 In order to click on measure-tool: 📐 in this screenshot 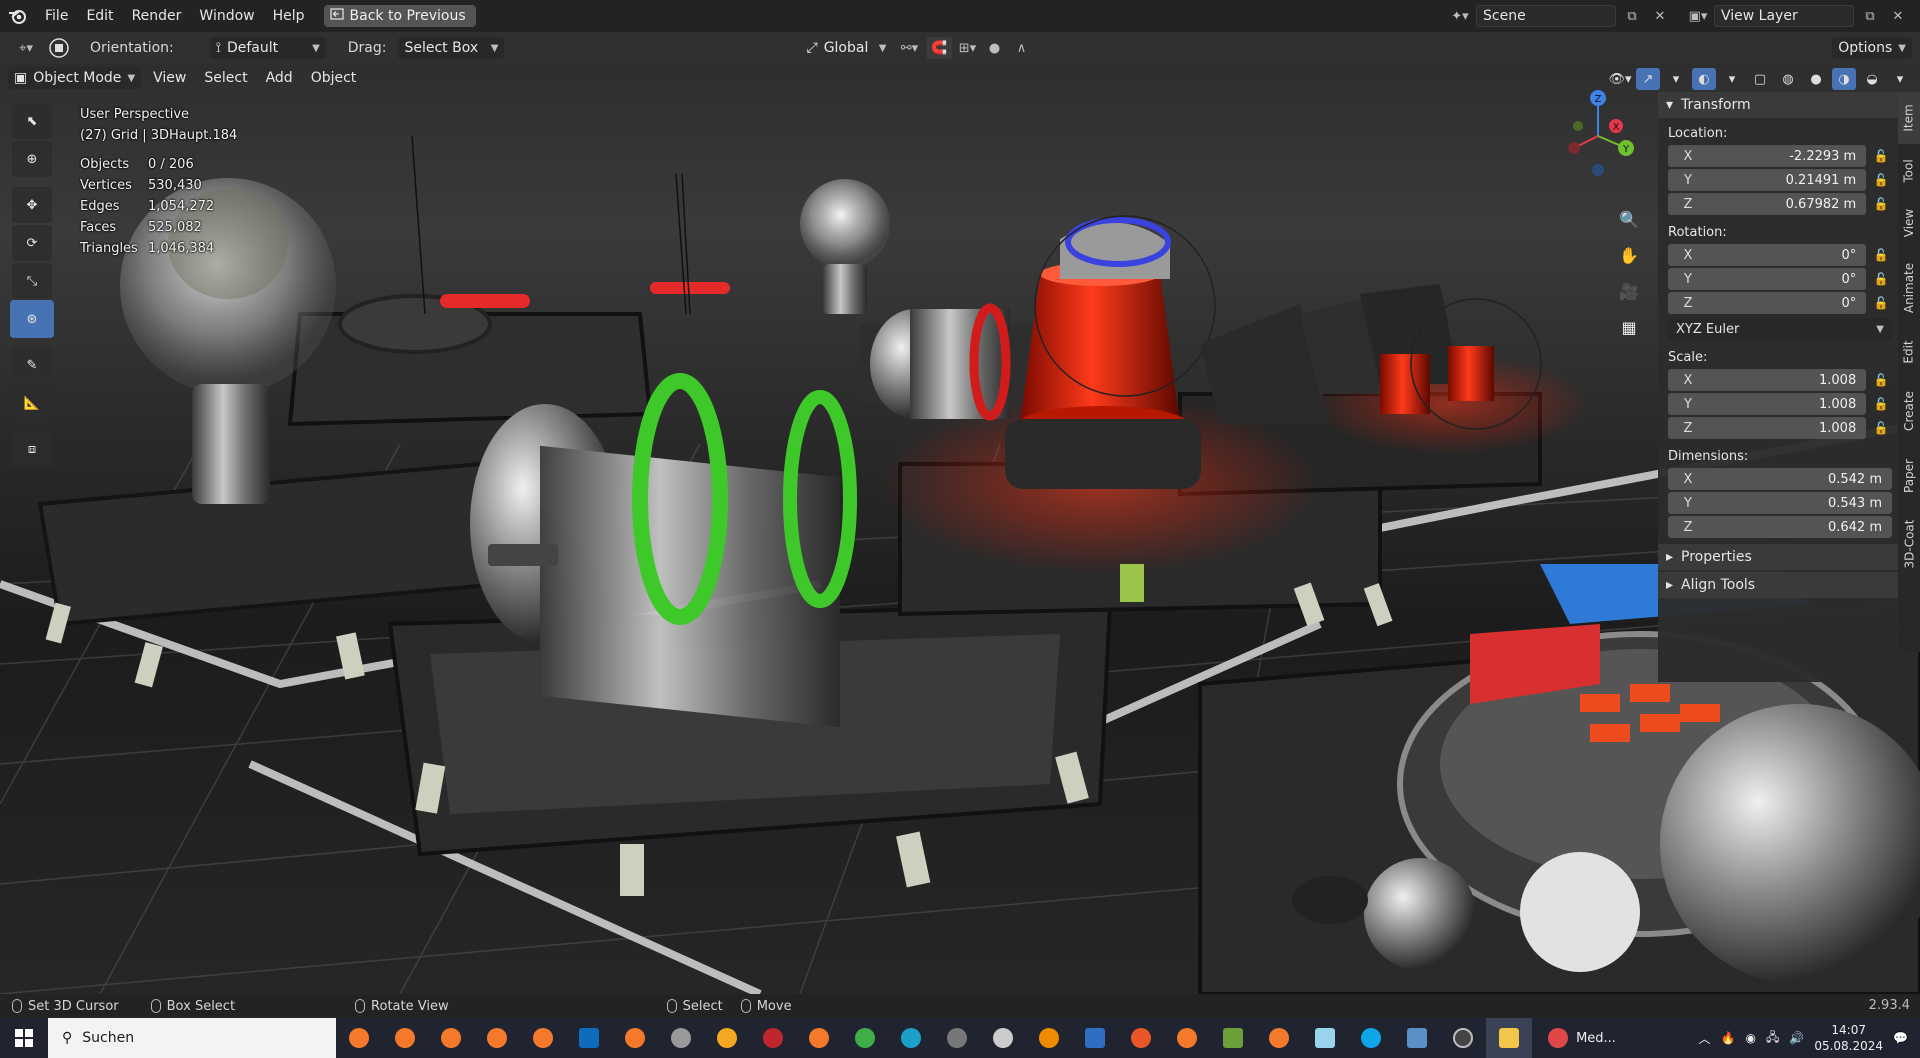, I will do `click(32, 403)`.